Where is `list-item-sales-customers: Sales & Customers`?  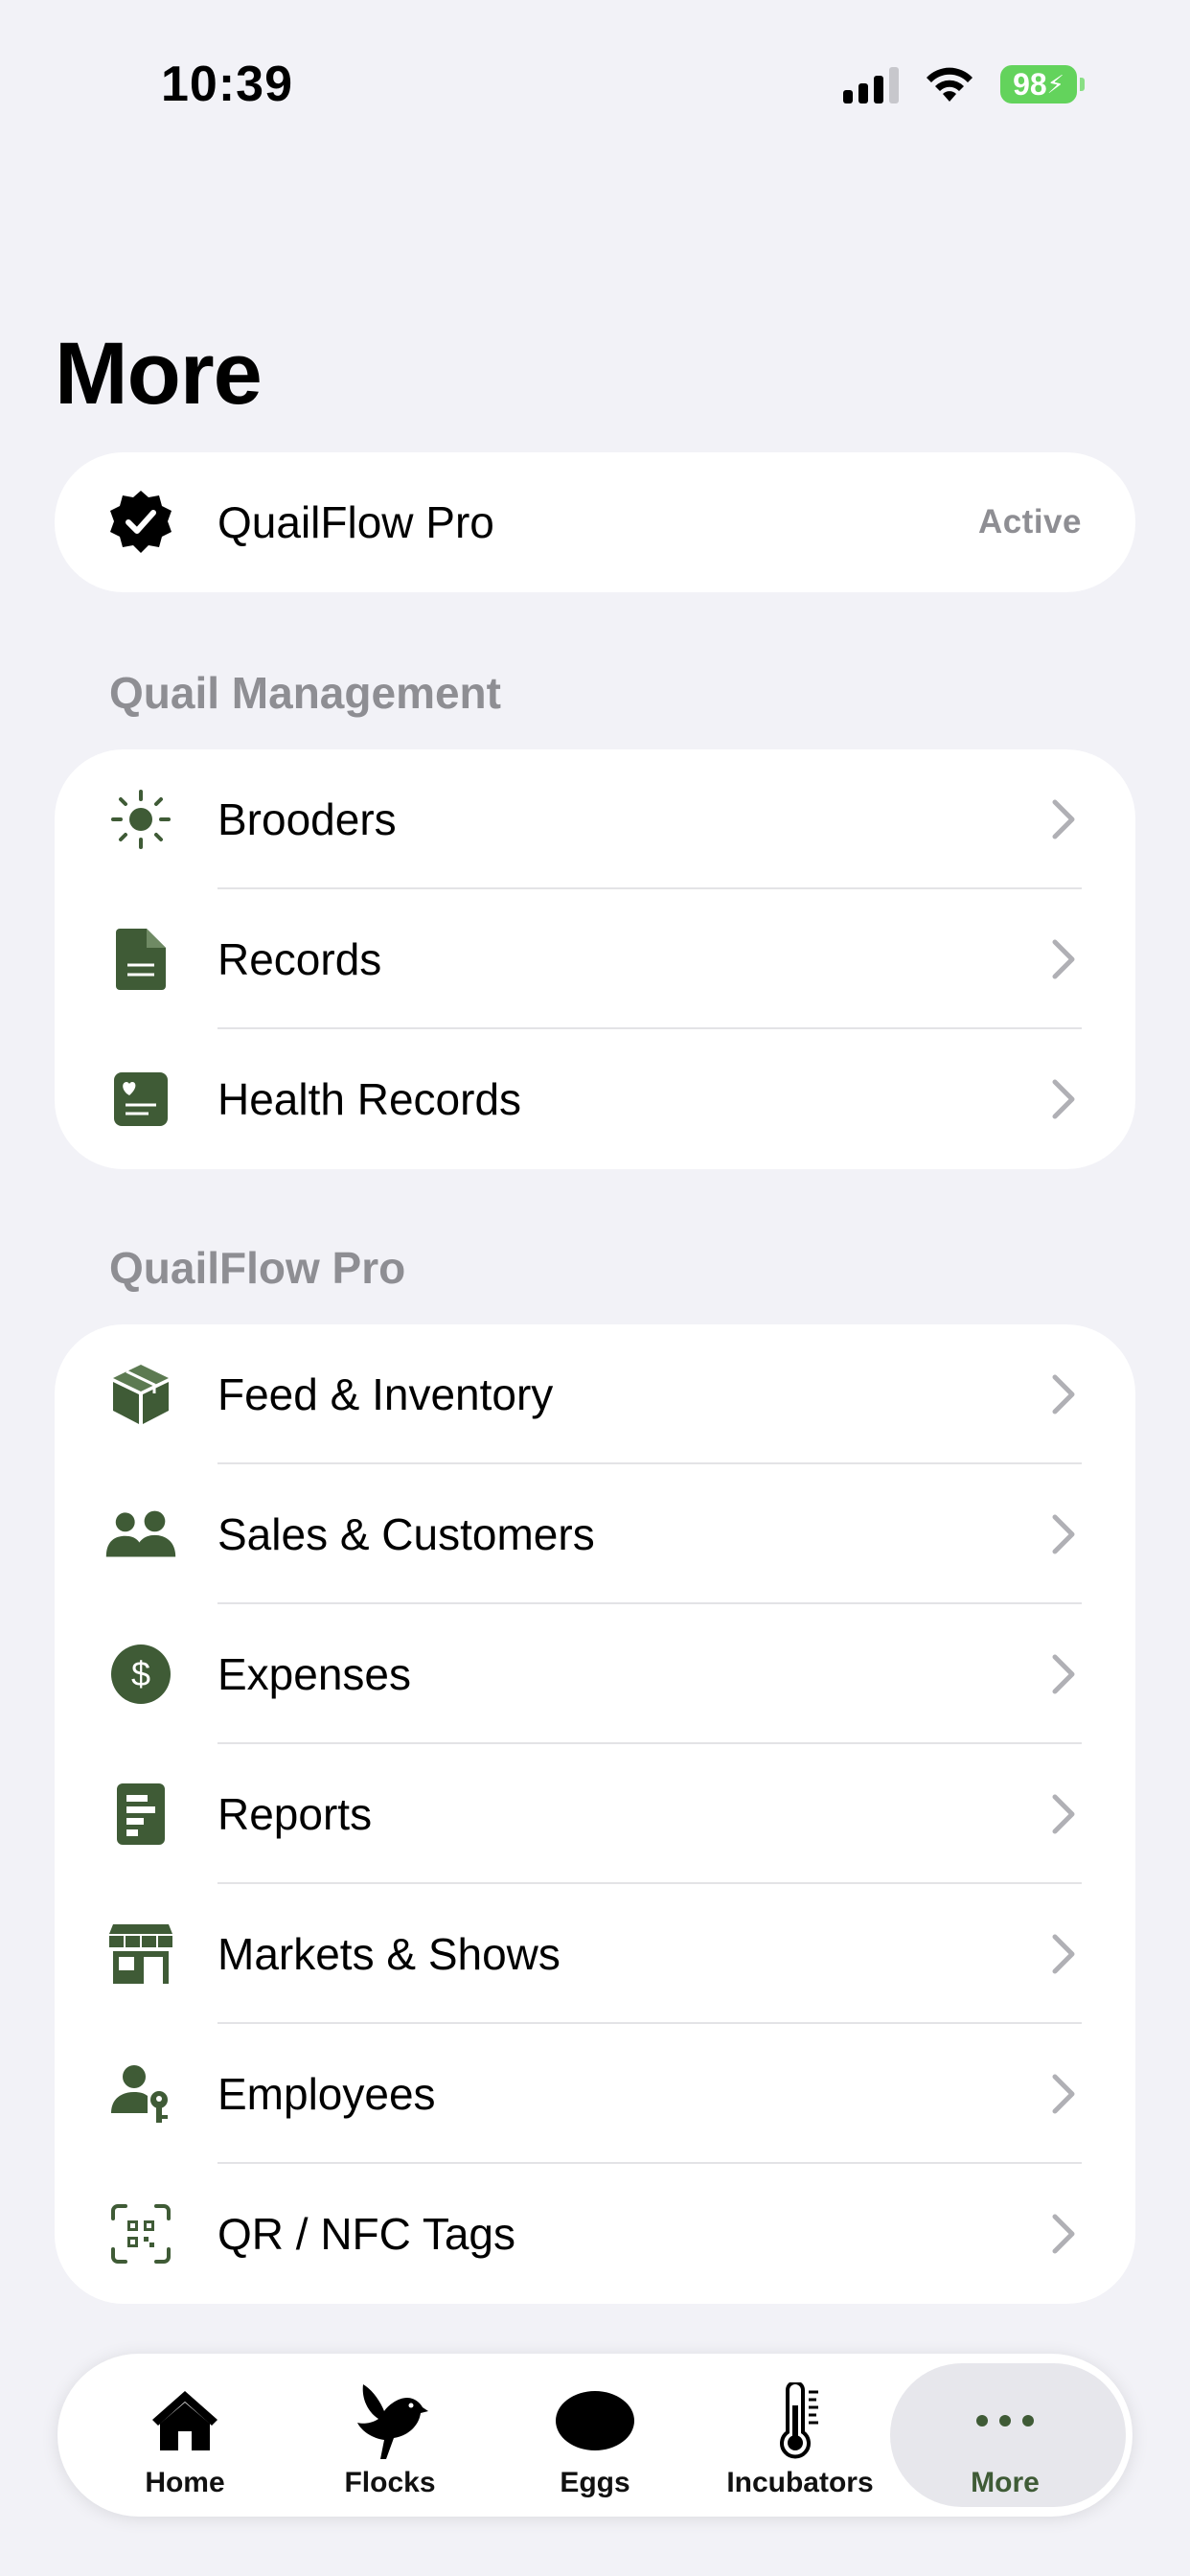 list-item-sales-customers: Sales & Customers is located at coordinates (595, 1534).